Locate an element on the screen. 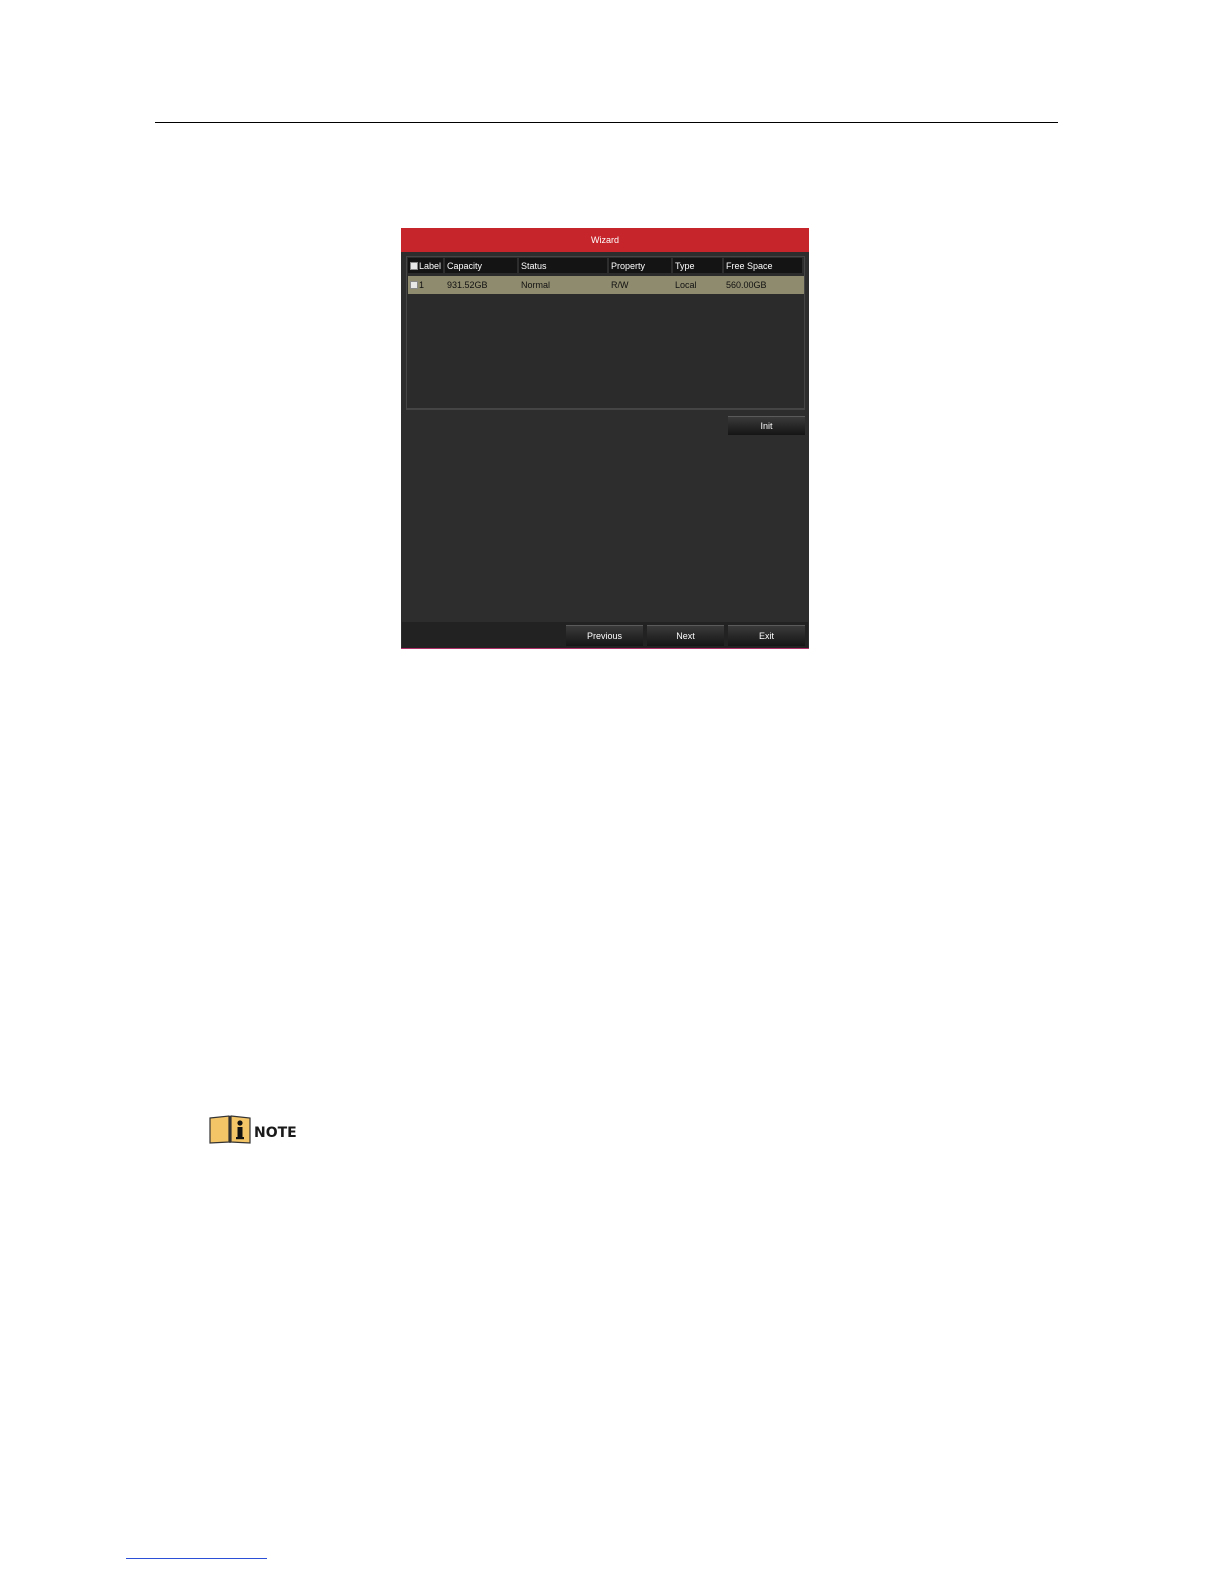  footer-link-underline is located at coordinates (196, 1558).